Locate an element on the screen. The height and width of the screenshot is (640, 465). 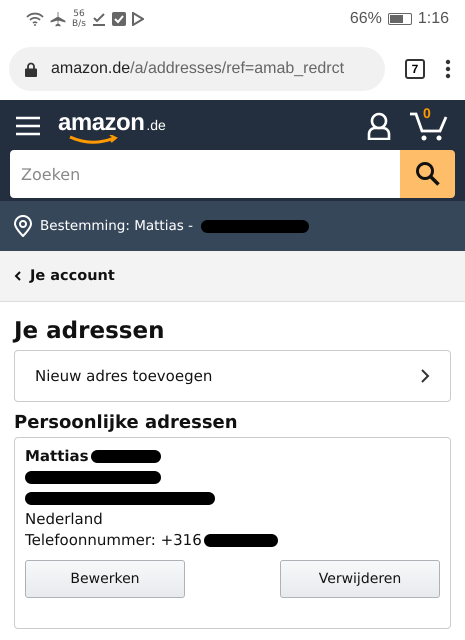
lock-icon is located at coordinates (31, 69).